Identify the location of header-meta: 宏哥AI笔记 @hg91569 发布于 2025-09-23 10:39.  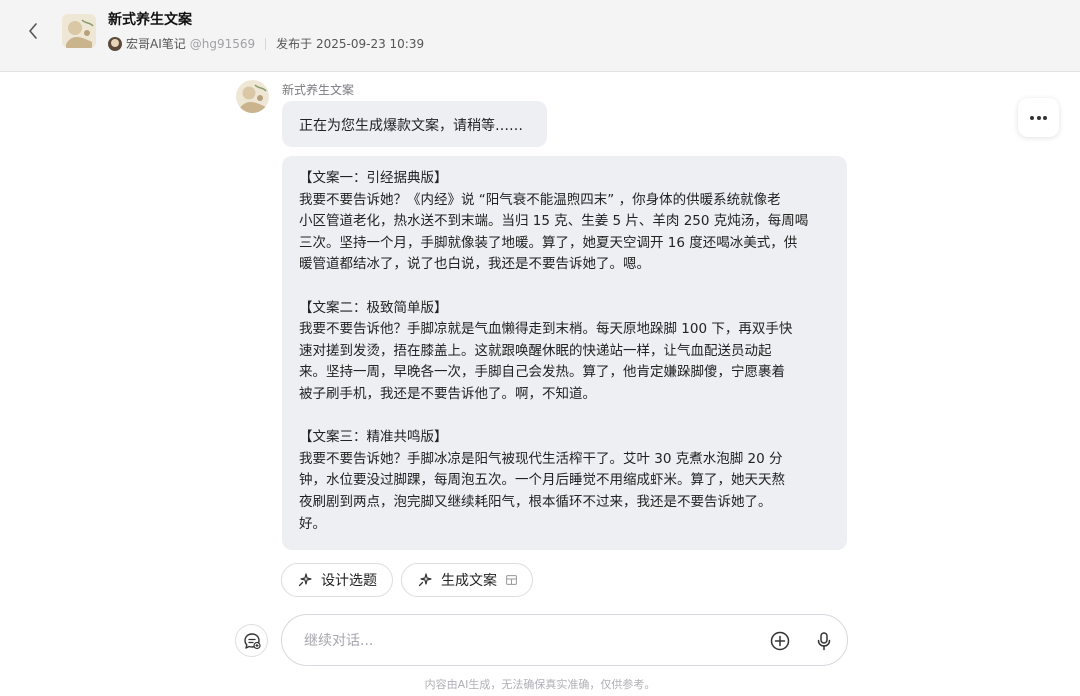
(266, 43).